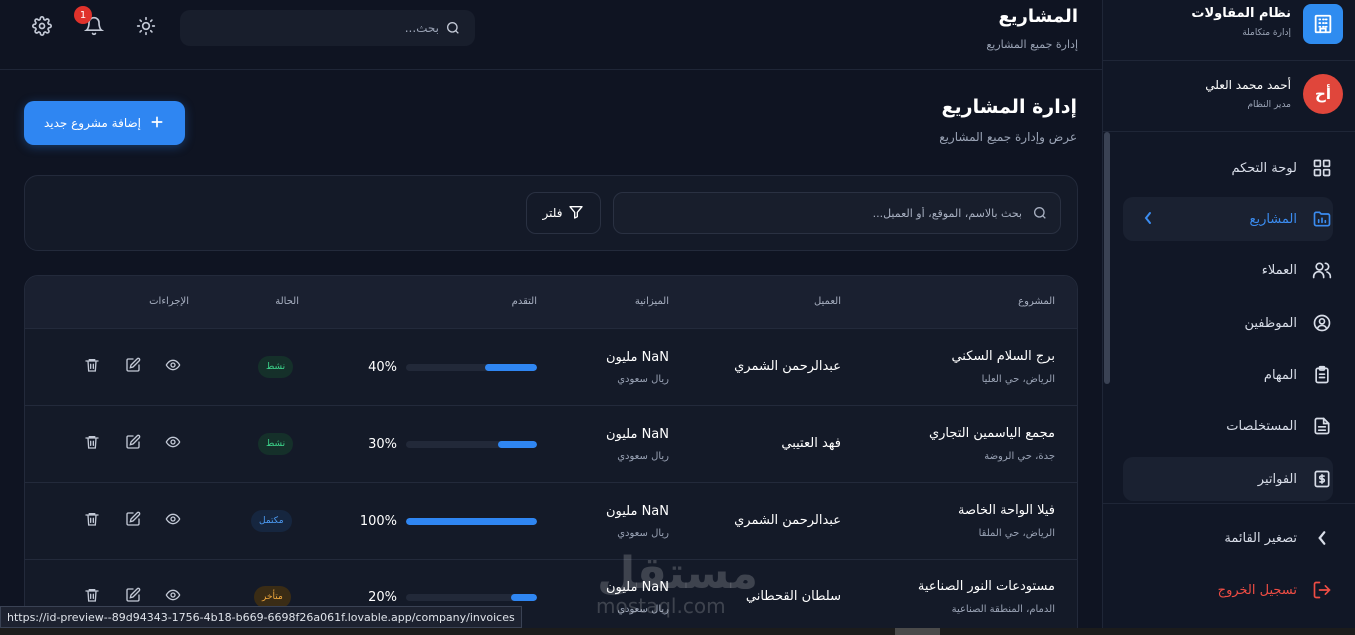  What do you see at coordinates (677, 631) in the screenshot?
I see `taskbar` at bounding box center [677, 631].